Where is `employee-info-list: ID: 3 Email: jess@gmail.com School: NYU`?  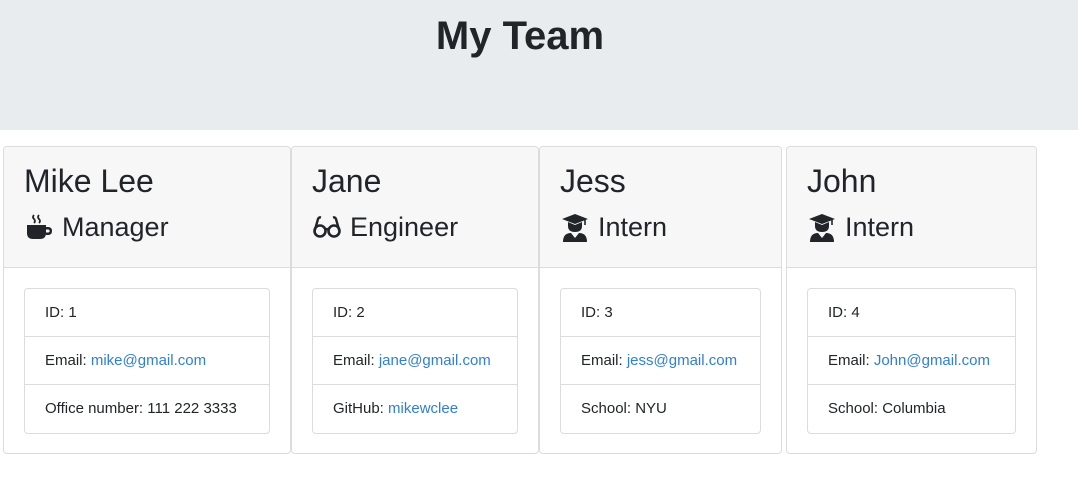
employee-info-list: ID: 3 Email: jess@gmail.com School: NYU is located at coordinates (660, 361).